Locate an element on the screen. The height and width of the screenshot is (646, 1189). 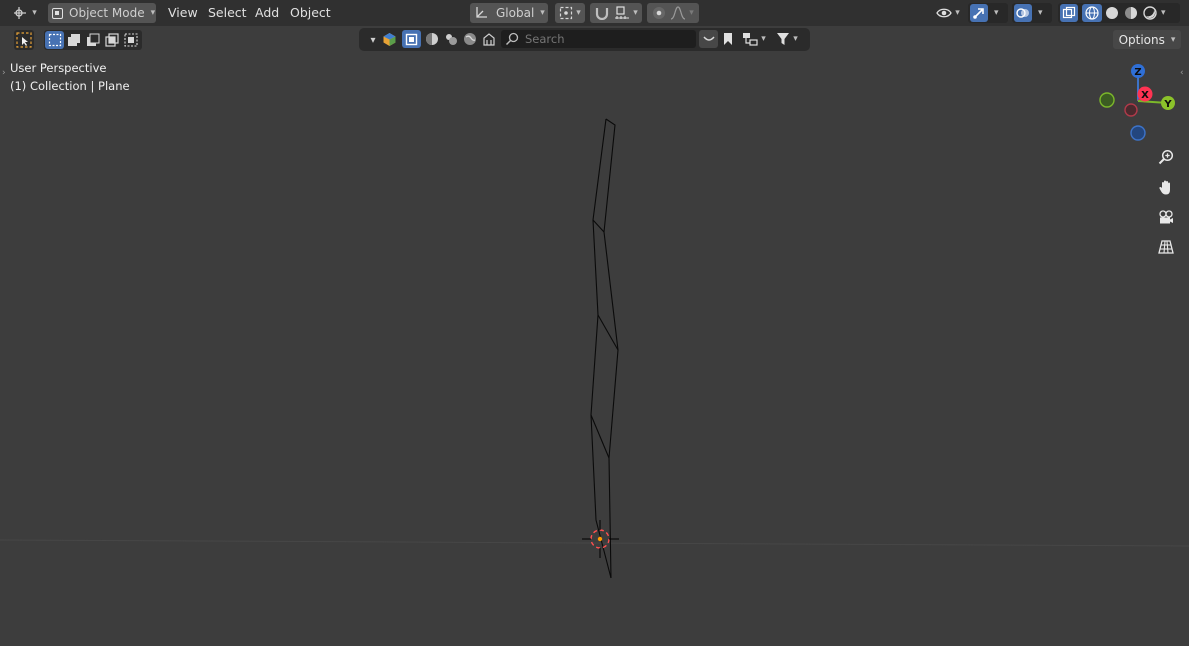
plane-wireframe is located at coordinates (604, 348).